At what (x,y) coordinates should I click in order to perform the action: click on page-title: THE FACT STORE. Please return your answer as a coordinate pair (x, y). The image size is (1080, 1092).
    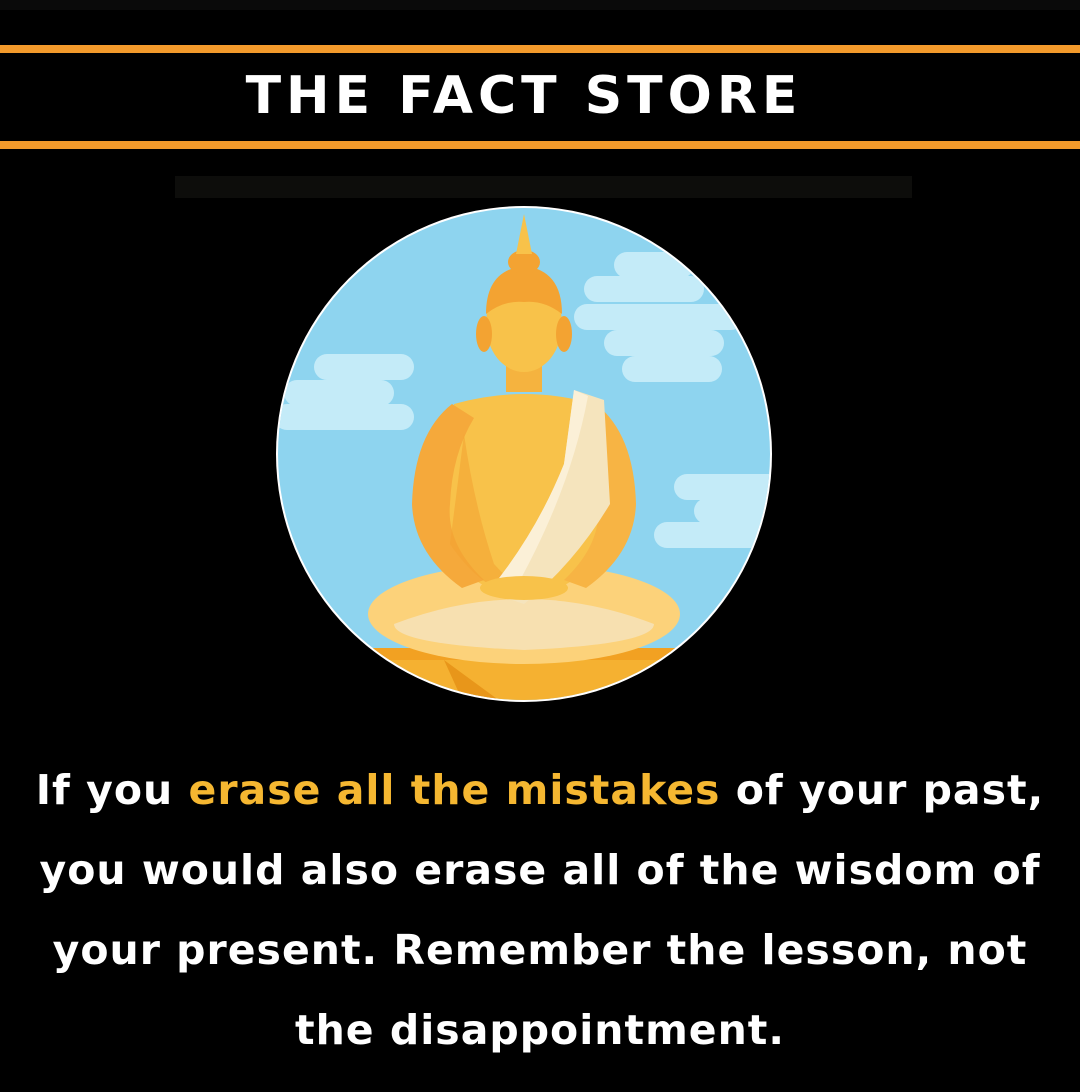
    Looking at the image, I should click on (524, 96).